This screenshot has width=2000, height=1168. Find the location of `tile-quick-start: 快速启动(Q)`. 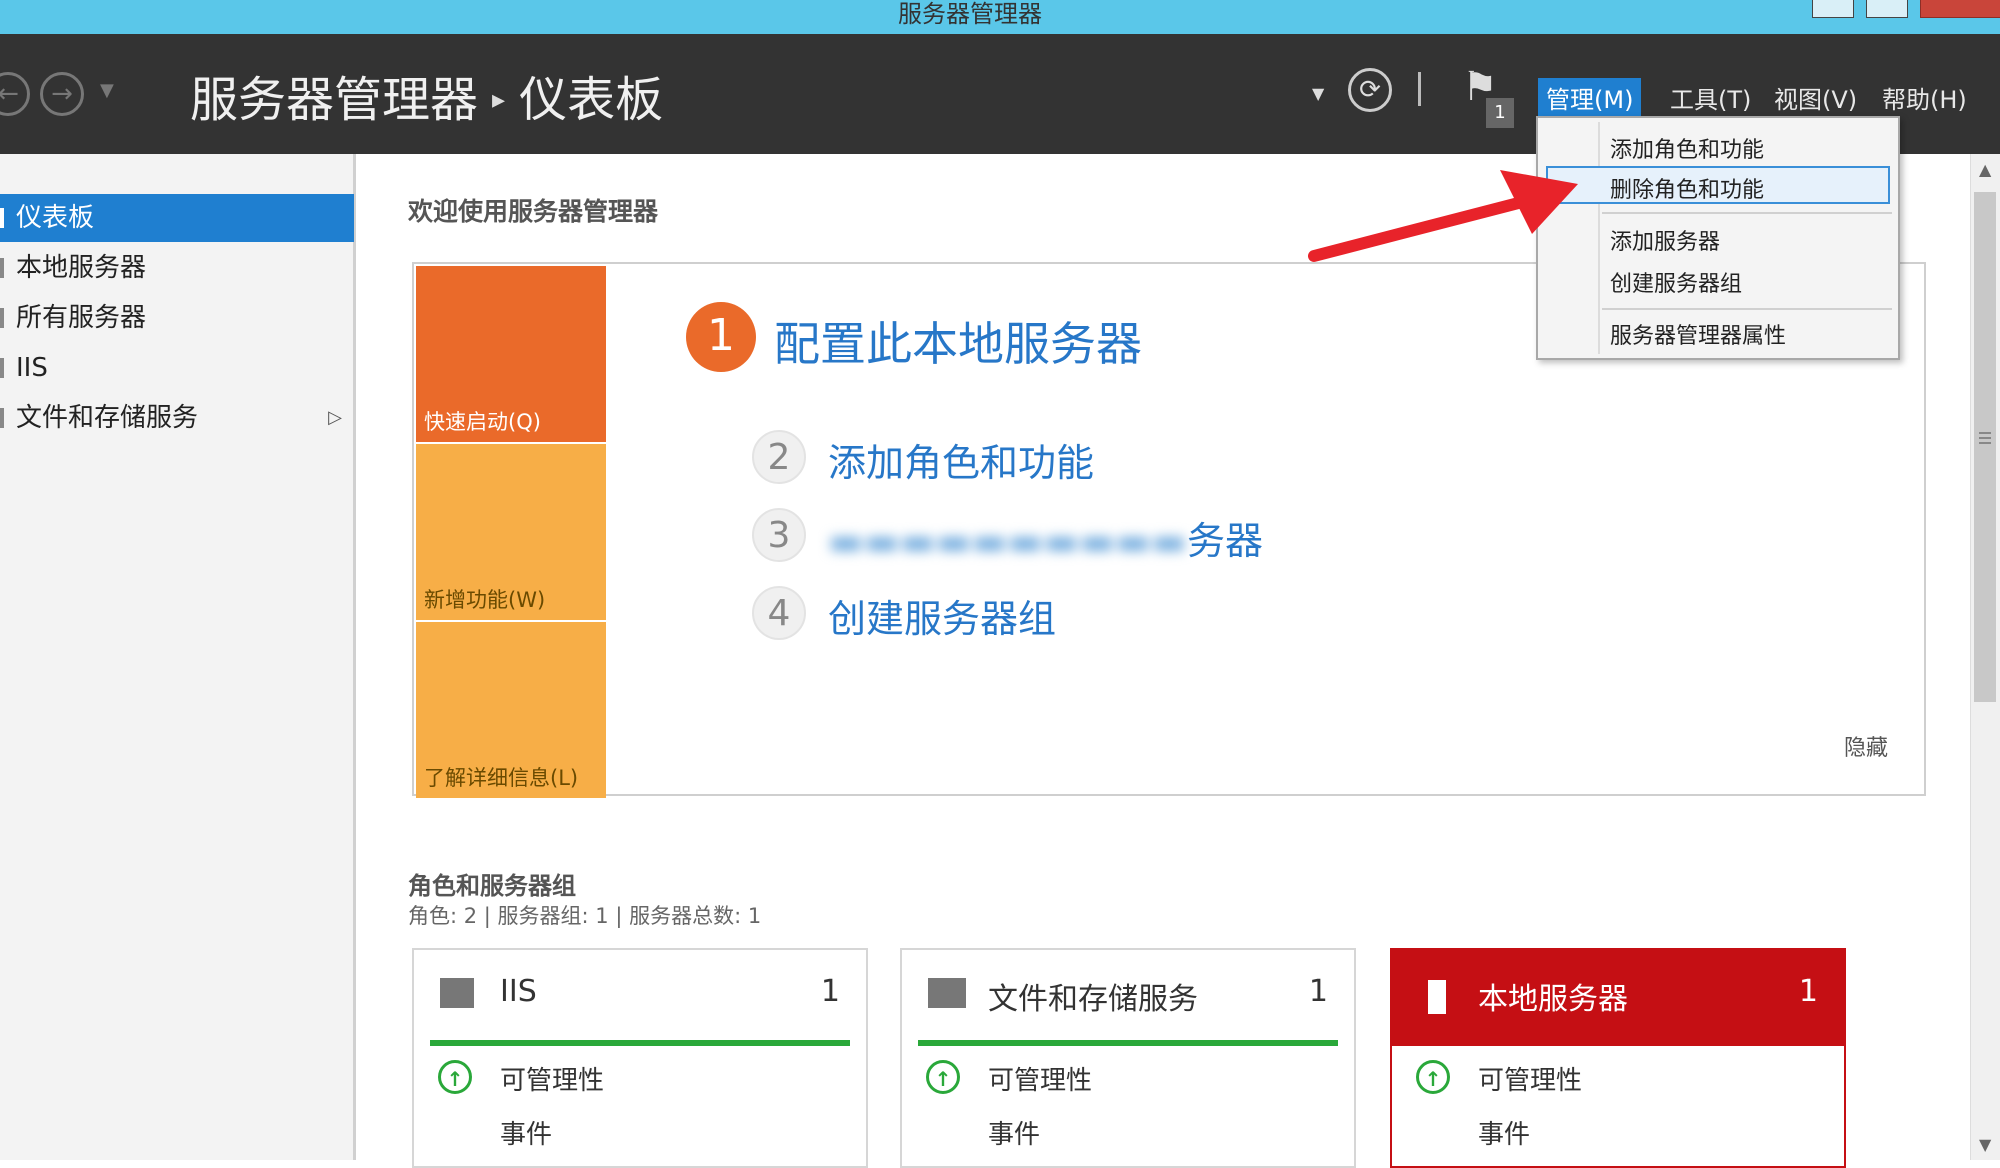

tile-quick-start: 快速启动(Q) is located at coordinates (511, 354).